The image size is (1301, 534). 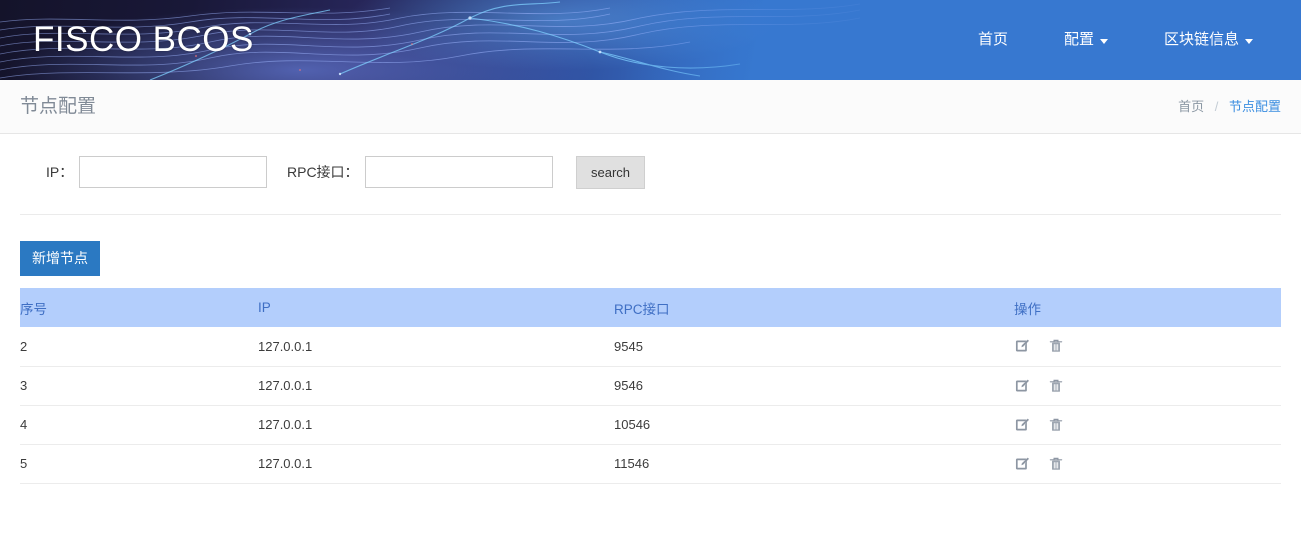 I want to click on cell-index: 5, so click(x=139, y=464).